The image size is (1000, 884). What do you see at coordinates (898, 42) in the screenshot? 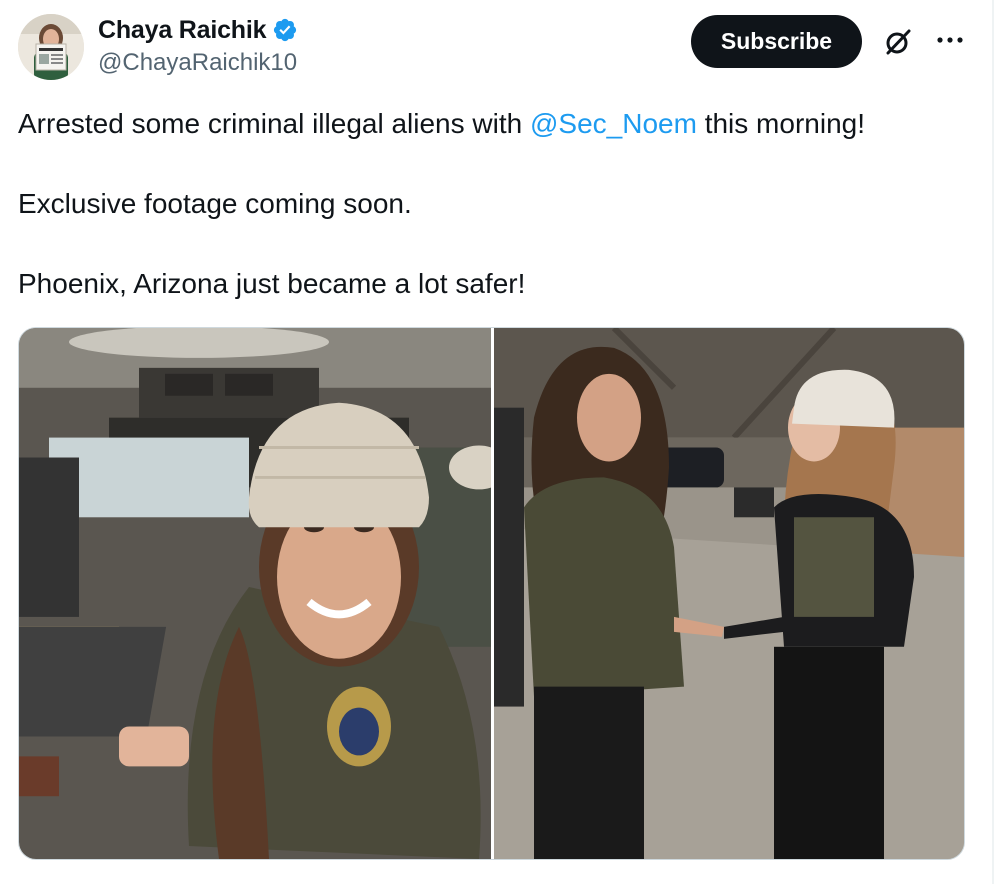
I see `grok-icon` at bounding box center [898, 42].